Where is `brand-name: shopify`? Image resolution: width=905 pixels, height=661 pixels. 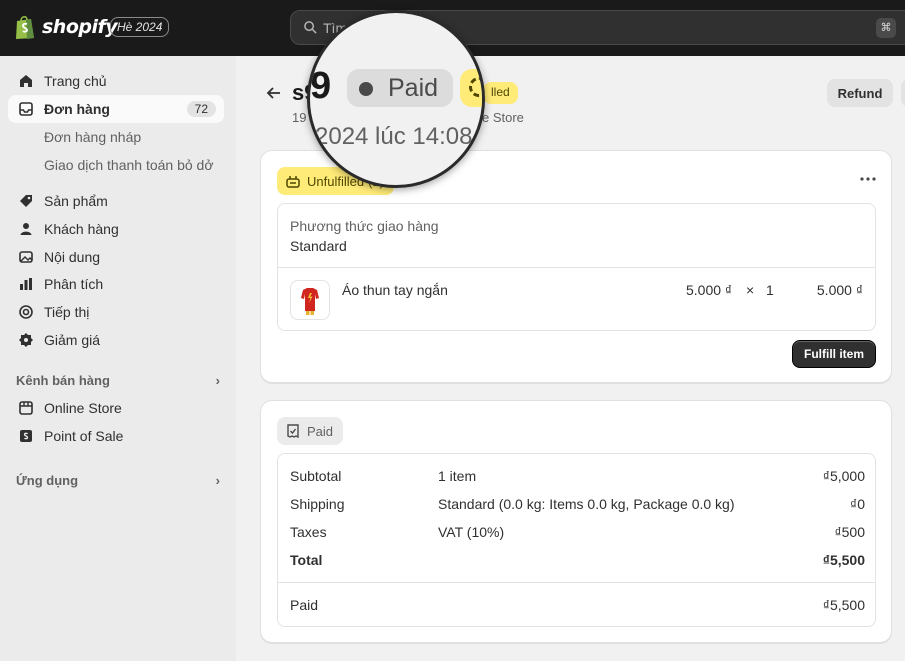 brand-name: shopify is located at coordinates (80, 27).